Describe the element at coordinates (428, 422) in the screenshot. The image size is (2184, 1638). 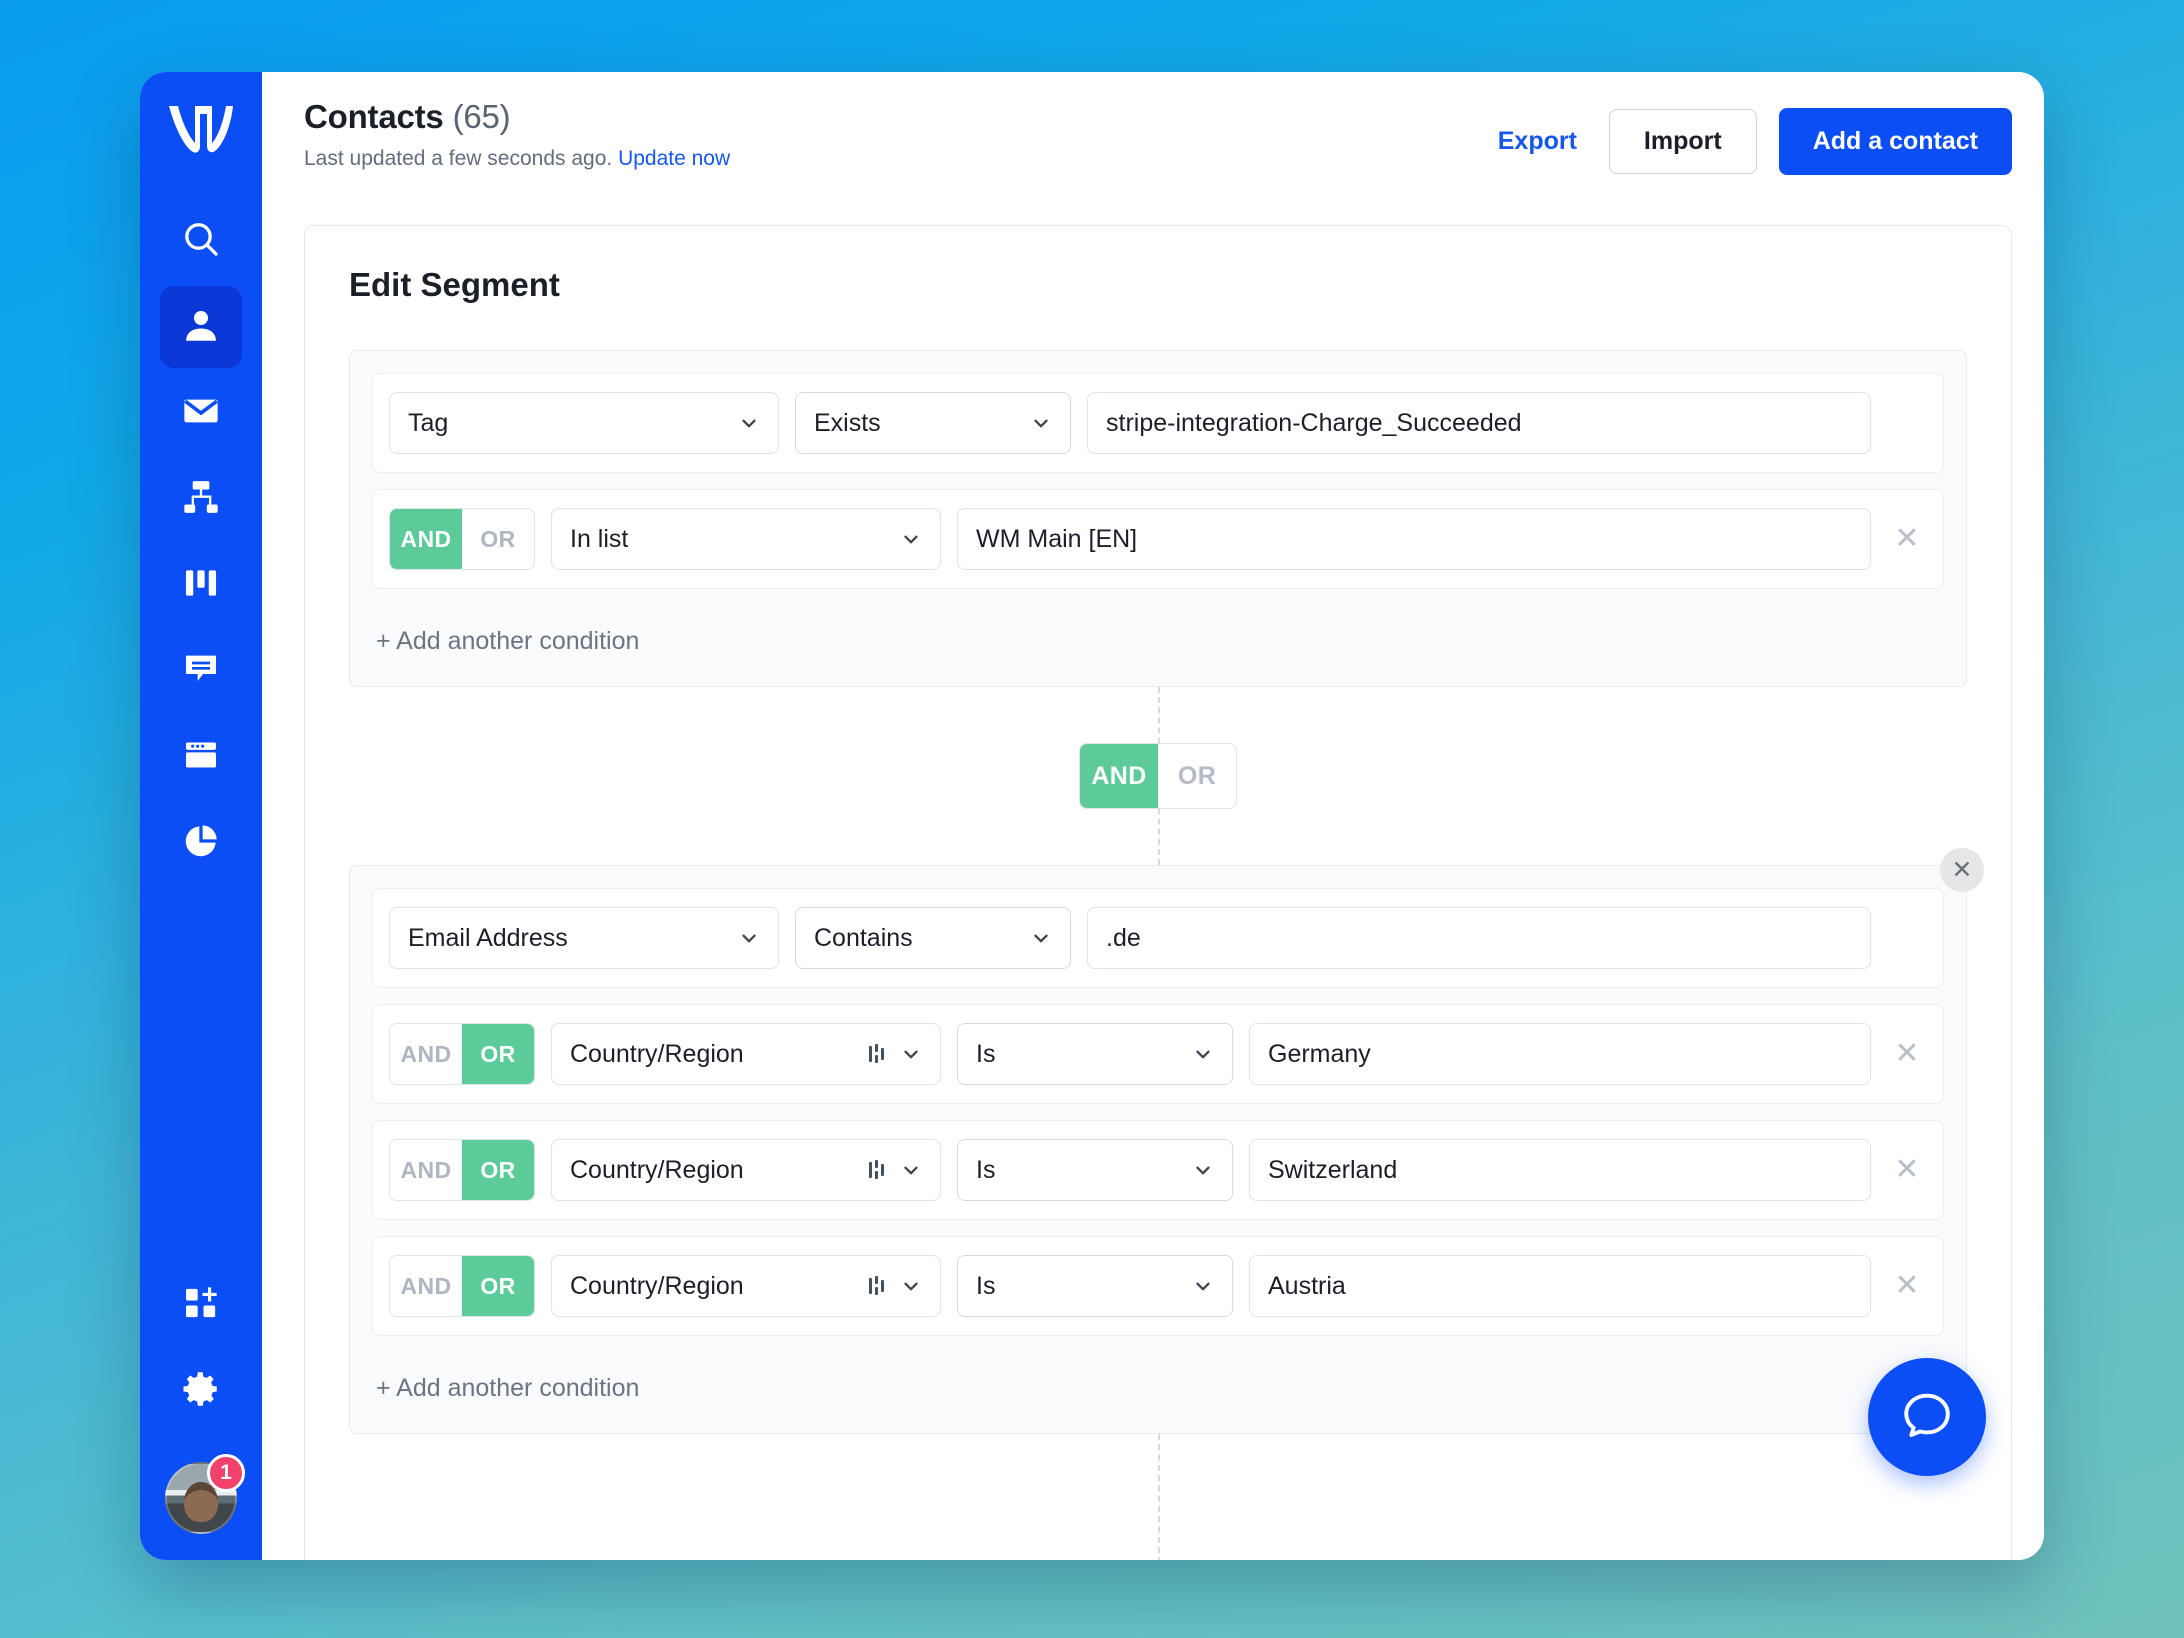
I see `condition-field-select-value: Tag` at that location.